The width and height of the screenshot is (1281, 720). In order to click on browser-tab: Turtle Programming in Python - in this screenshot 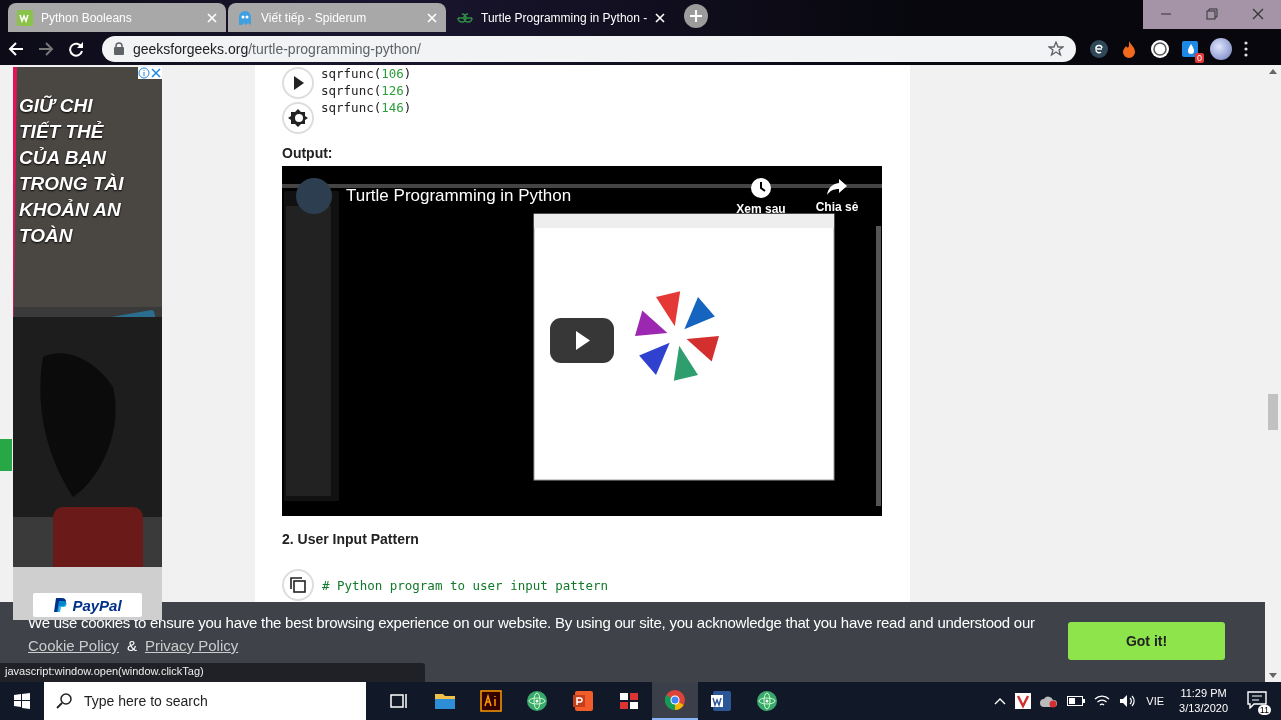, I will do `click(561, 17)`.